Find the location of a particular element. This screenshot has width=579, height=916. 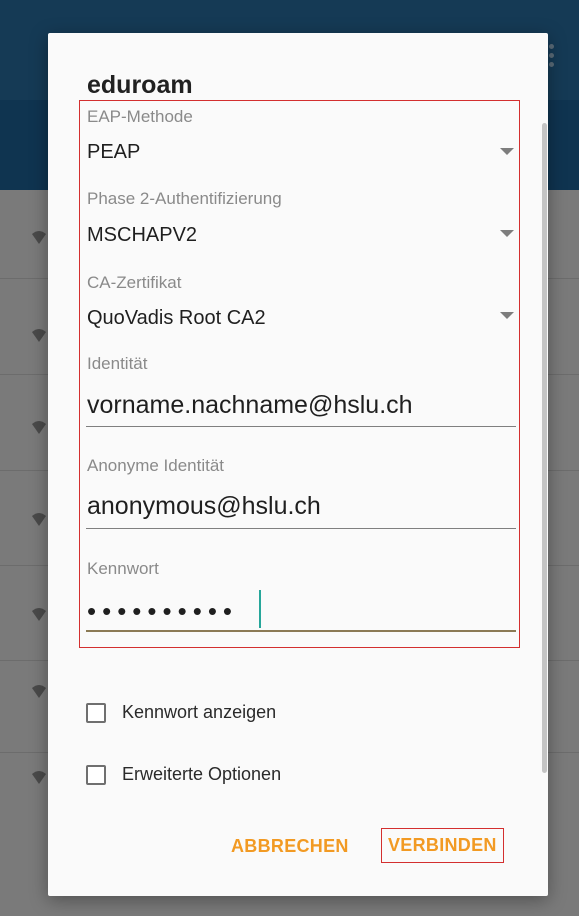

anonymous-identity-underline is located at coordinates (301, 528).